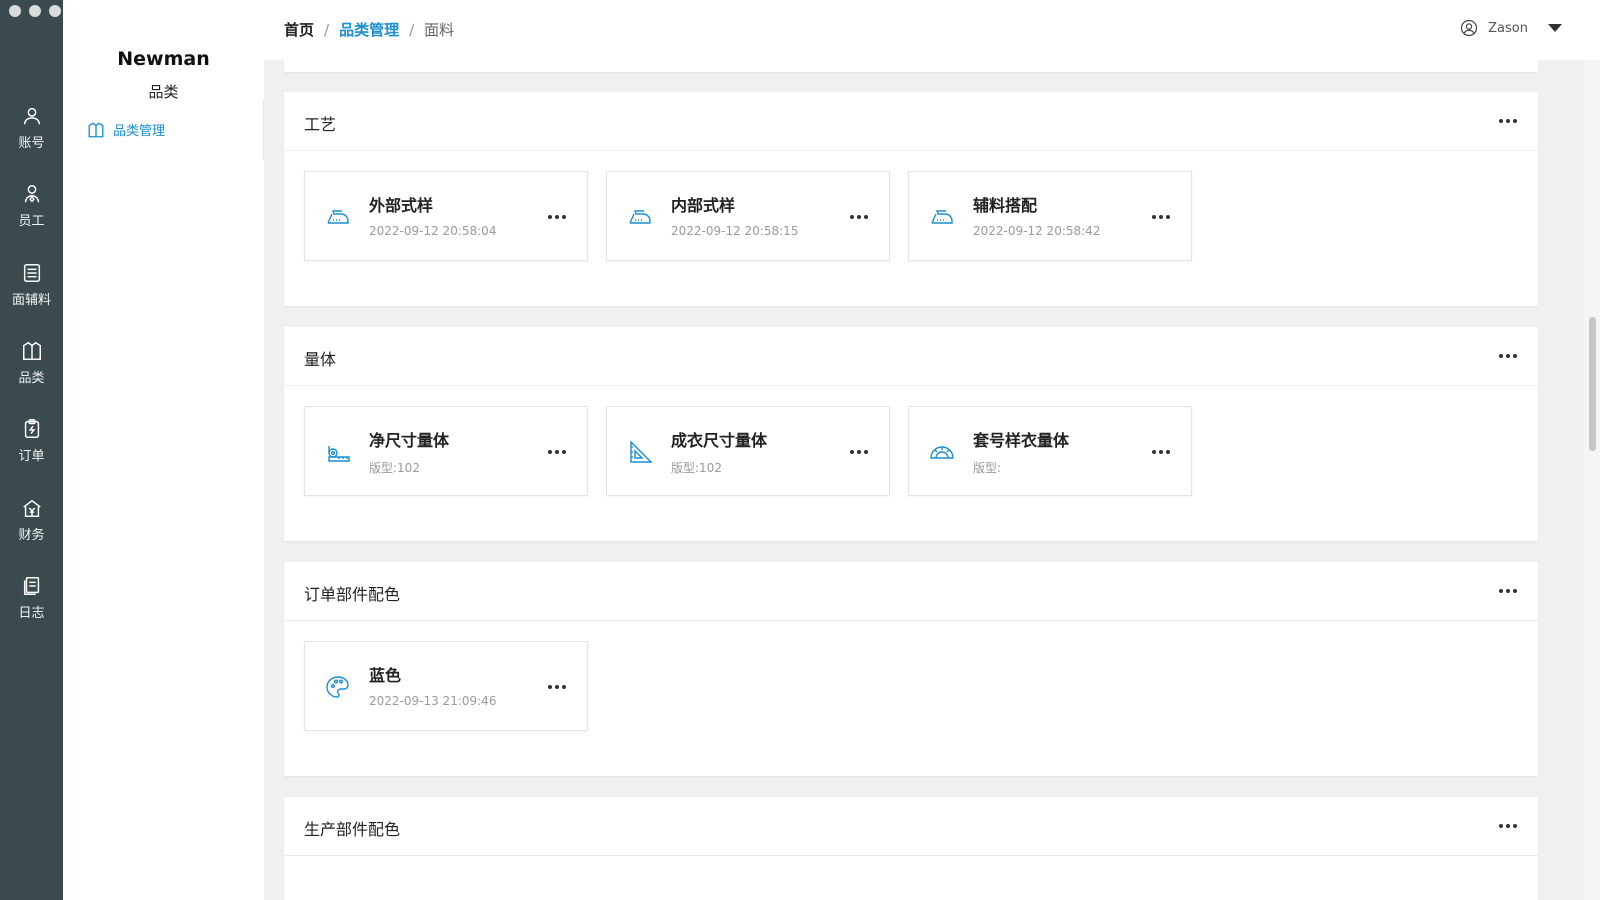 The image size is (1600, 900). Describe the element at coordinates (31, 194) in the screenshot. I see `employee-icon` at that location.